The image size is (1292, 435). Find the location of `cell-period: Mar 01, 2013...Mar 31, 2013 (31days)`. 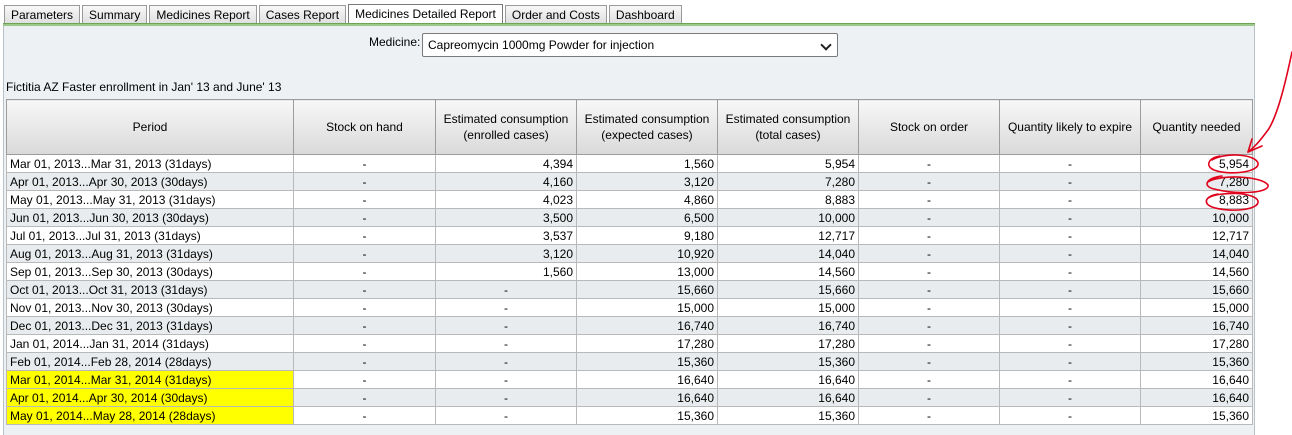

cell-period: Mar 01, 2013...Mar 31, 2013 (31days) is located at coordinates (150, 163).